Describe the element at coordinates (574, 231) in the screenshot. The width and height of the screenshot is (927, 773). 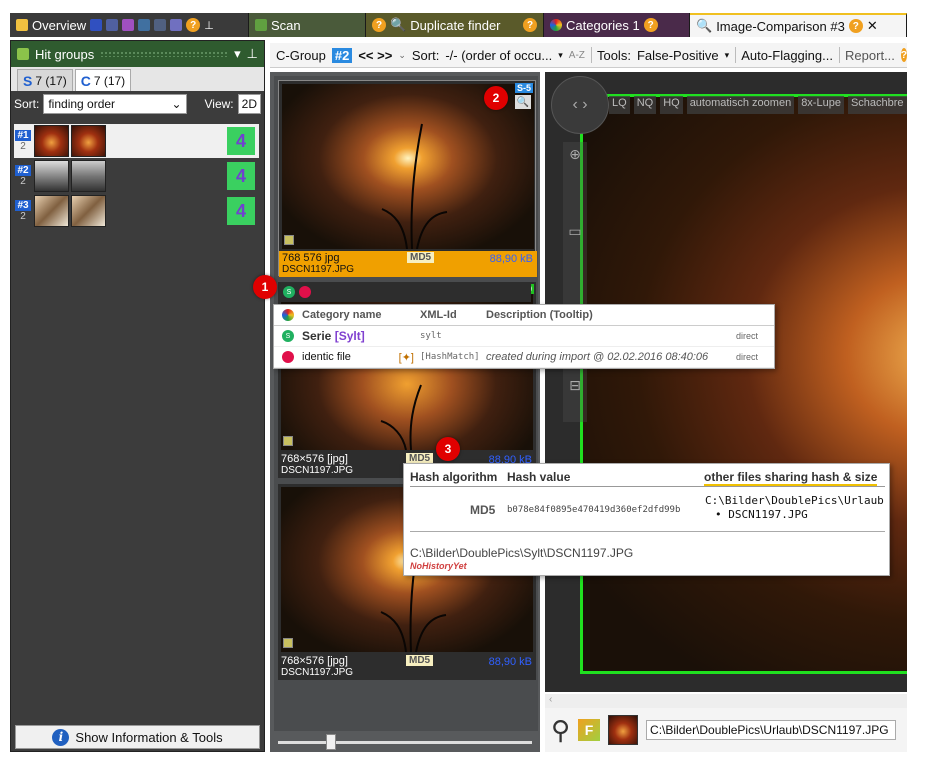
I see `zoom-level-icon: ▭` at that location.